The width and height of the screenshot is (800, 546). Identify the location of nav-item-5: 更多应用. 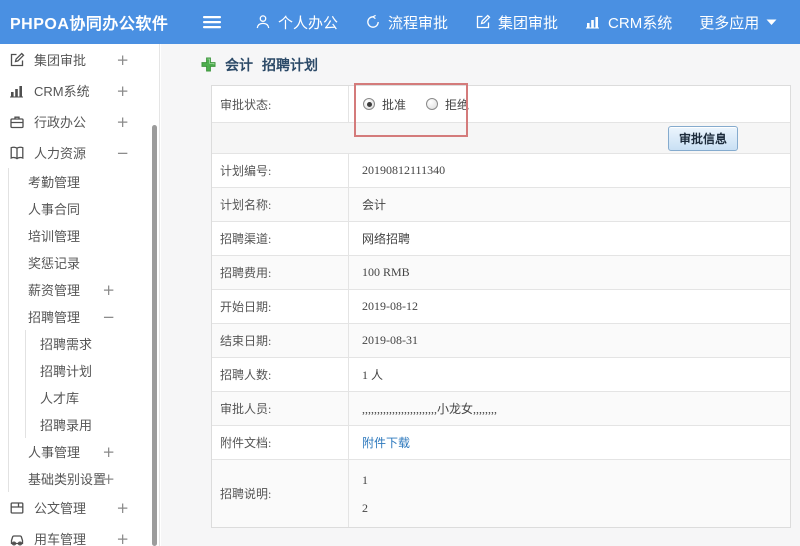
(738, 22).